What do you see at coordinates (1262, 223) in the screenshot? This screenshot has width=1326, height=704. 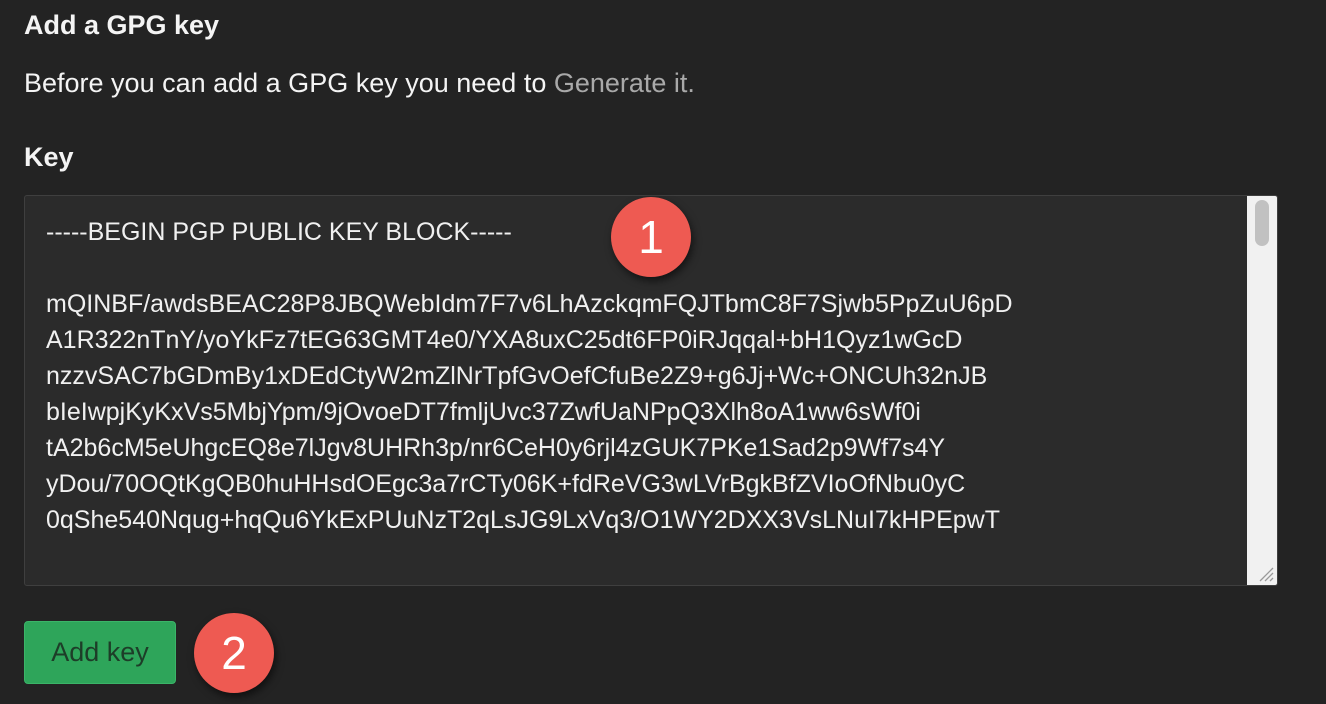 I see `scrollbar-thumb` at bounding box center [1262, 223].